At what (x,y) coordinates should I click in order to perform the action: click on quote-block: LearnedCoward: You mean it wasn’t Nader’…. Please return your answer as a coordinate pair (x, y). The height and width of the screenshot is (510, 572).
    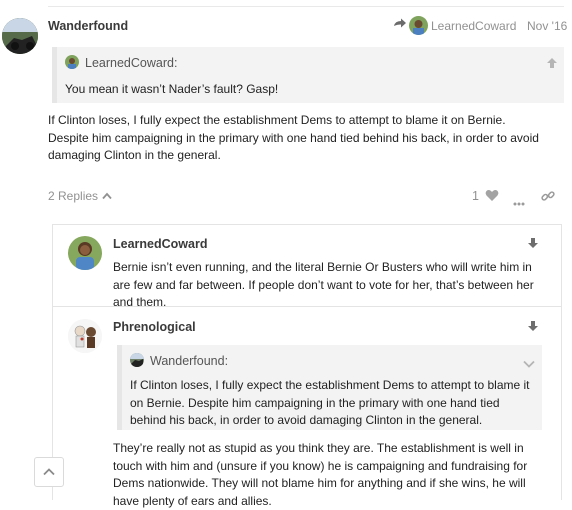
    Looking at the image, I should click on (308, 75).